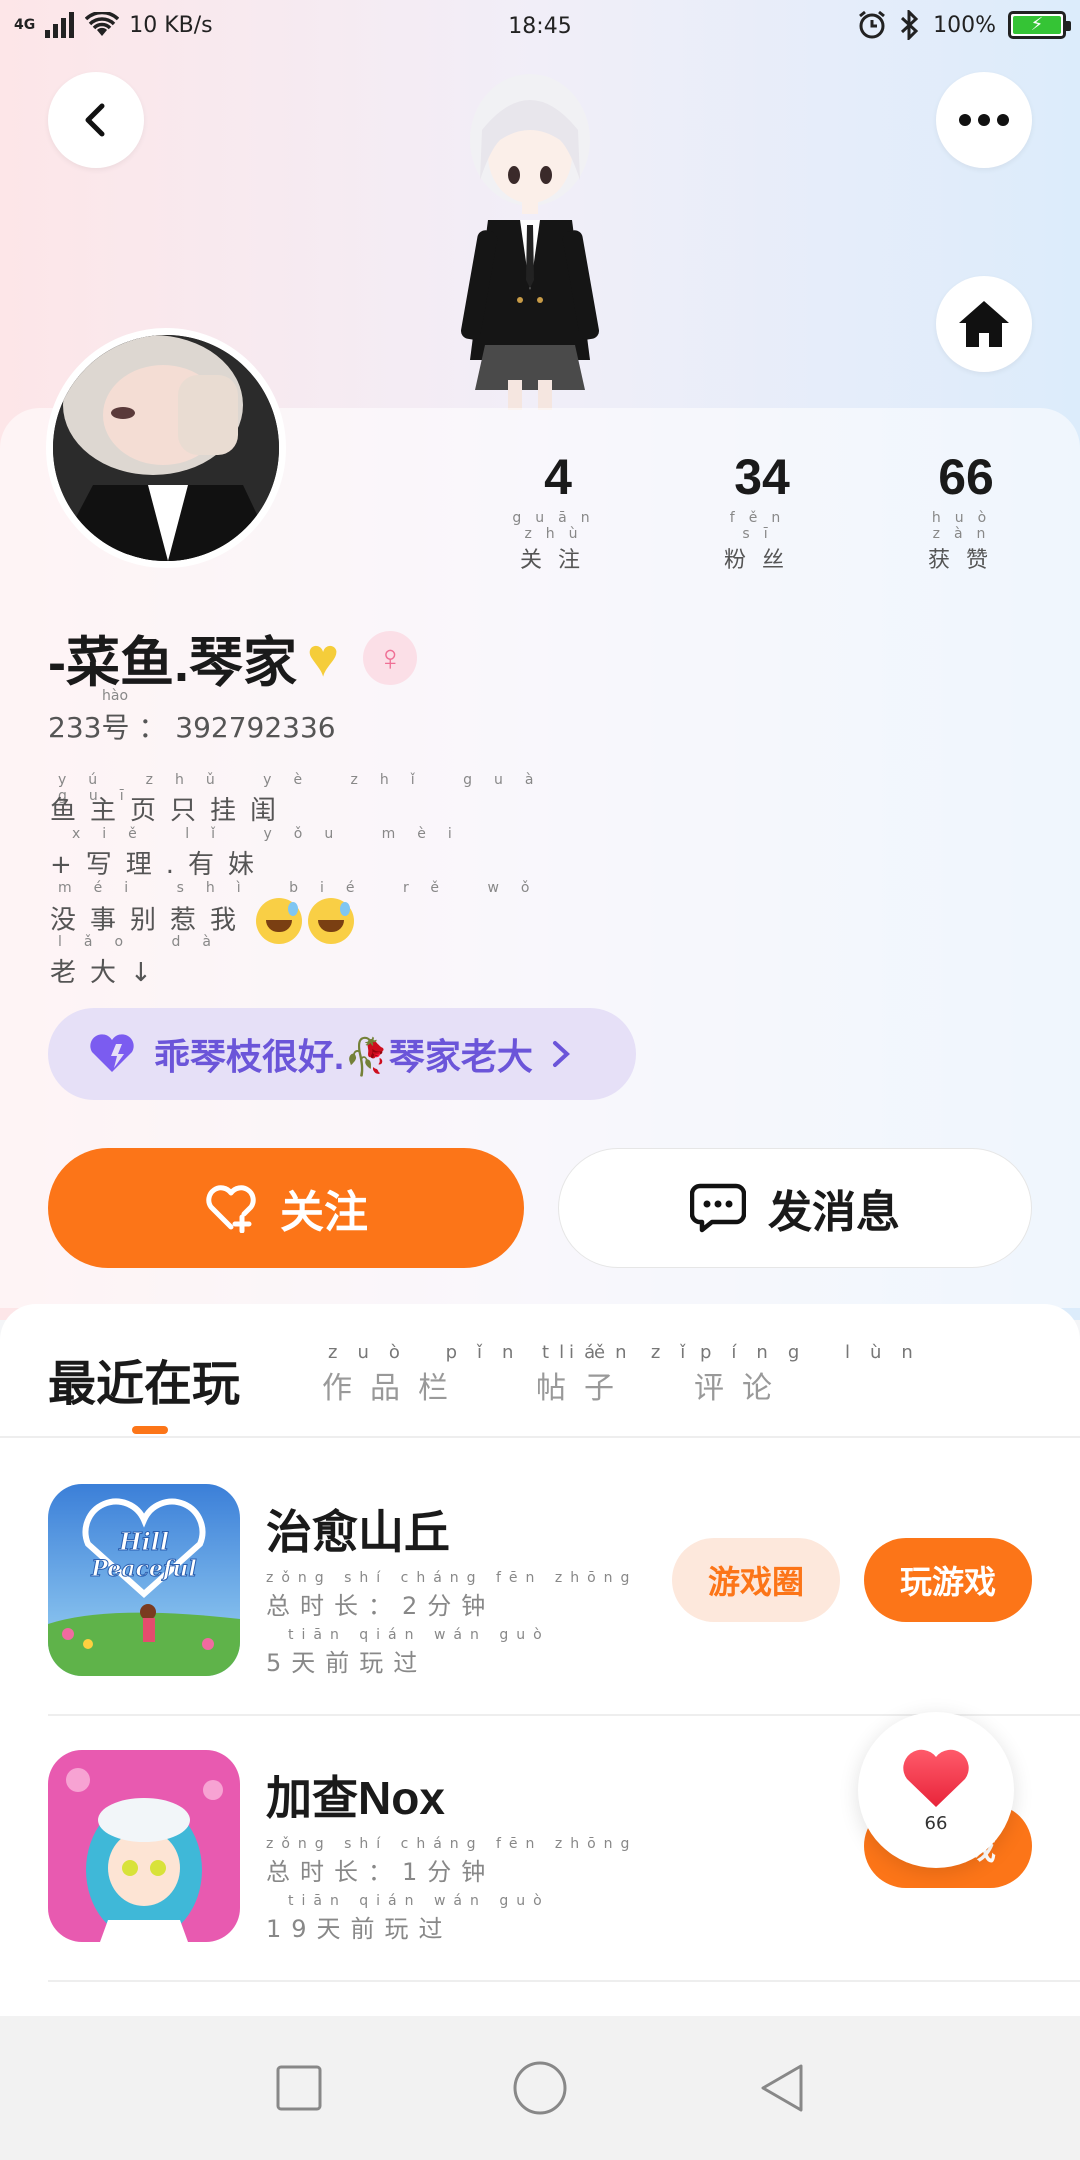  Describe the element at coordinates (966, 526) in the screenshot. I see `stat-pinyin: huò zàn` at that location.